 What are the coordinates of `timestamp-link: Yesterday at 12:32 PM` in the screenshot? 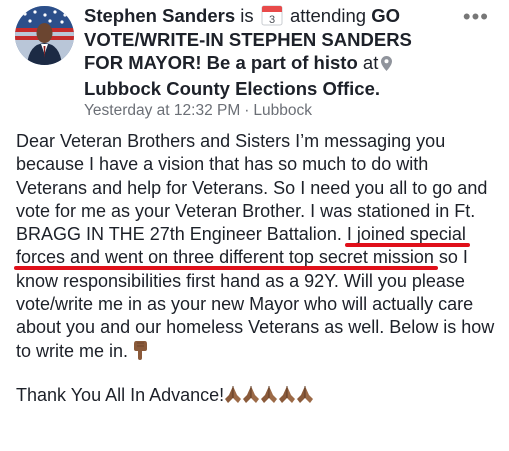 It's located at (162, 110).